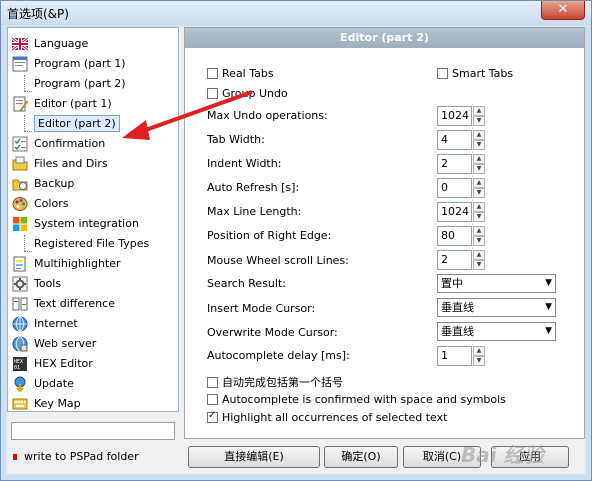 The width and height of the screenshot is (592, 481). What do you see at coordinates (20, 64) in the screenshot?
I see `program-icon` at bounding box center [20, 64].